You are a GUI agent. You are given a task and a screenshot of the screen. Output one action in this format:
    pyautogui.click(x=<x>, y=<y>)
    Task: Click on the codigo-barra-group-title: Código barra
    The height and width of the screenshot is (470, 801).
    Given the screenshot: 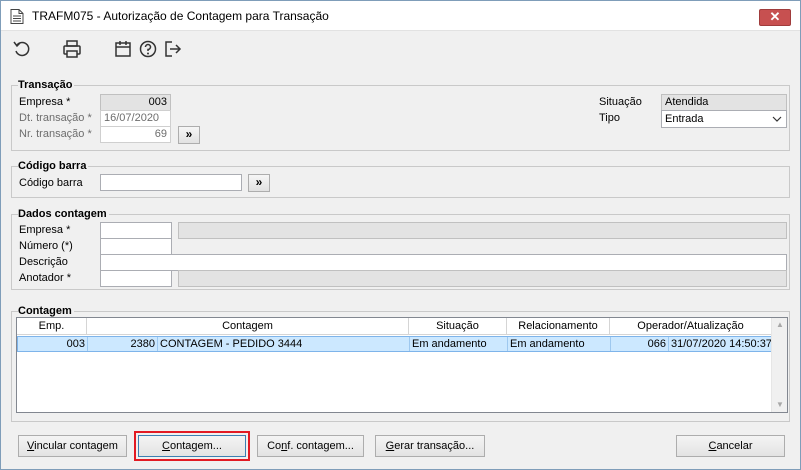 What is the action you would take?
    pyautogui.click(x=53, y=166)
    